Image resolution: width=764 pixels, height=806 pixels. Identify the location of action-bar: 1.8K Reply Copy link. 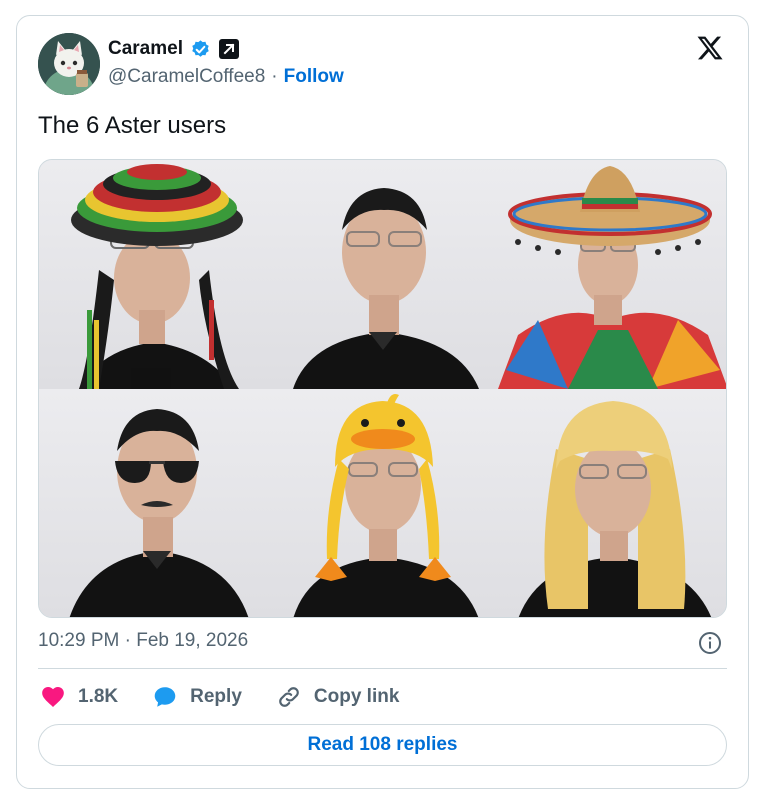
(236, 697).